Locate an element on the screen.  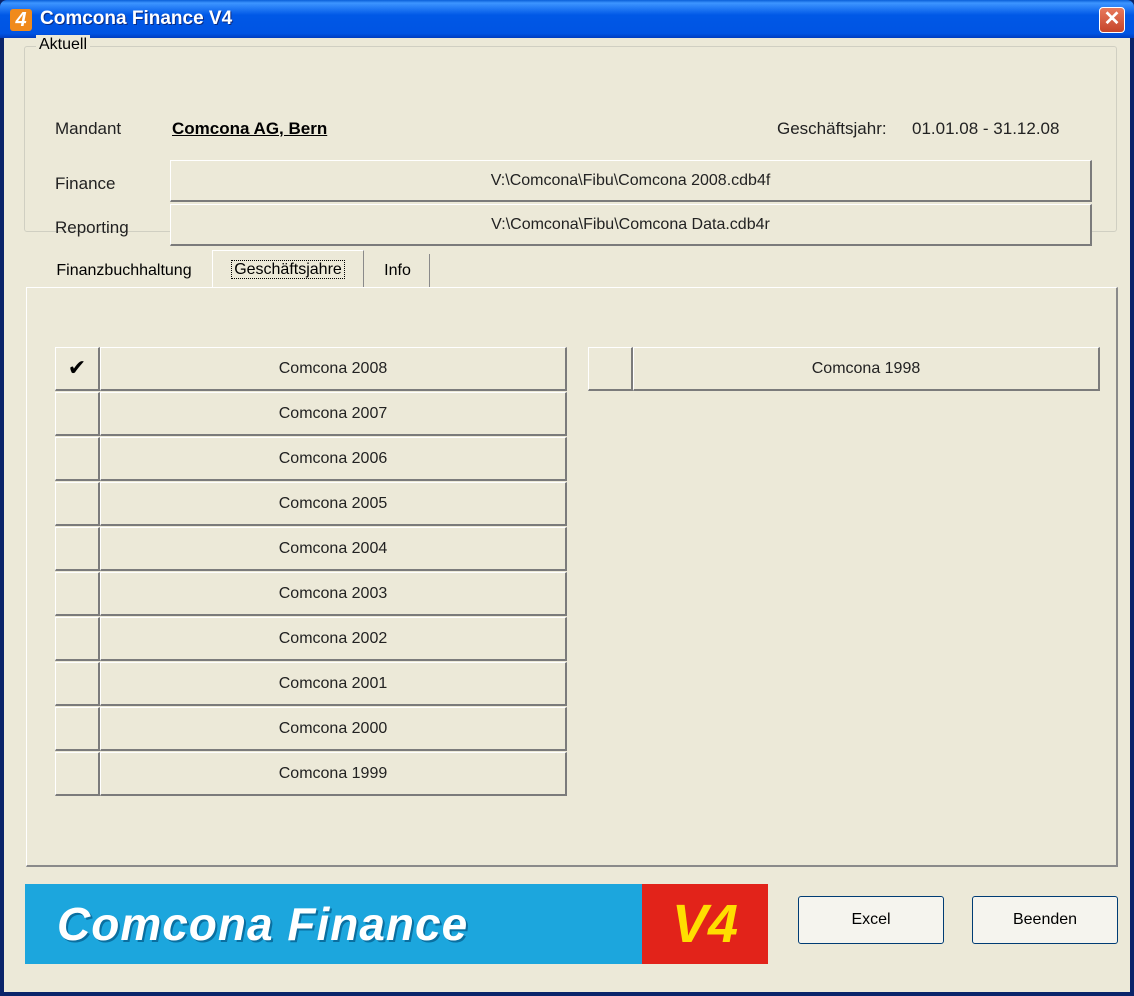
finance-path-text: V:\Comcona\Fibu\Comcona 2008.cdb4f is located at coordinates (630, 180).